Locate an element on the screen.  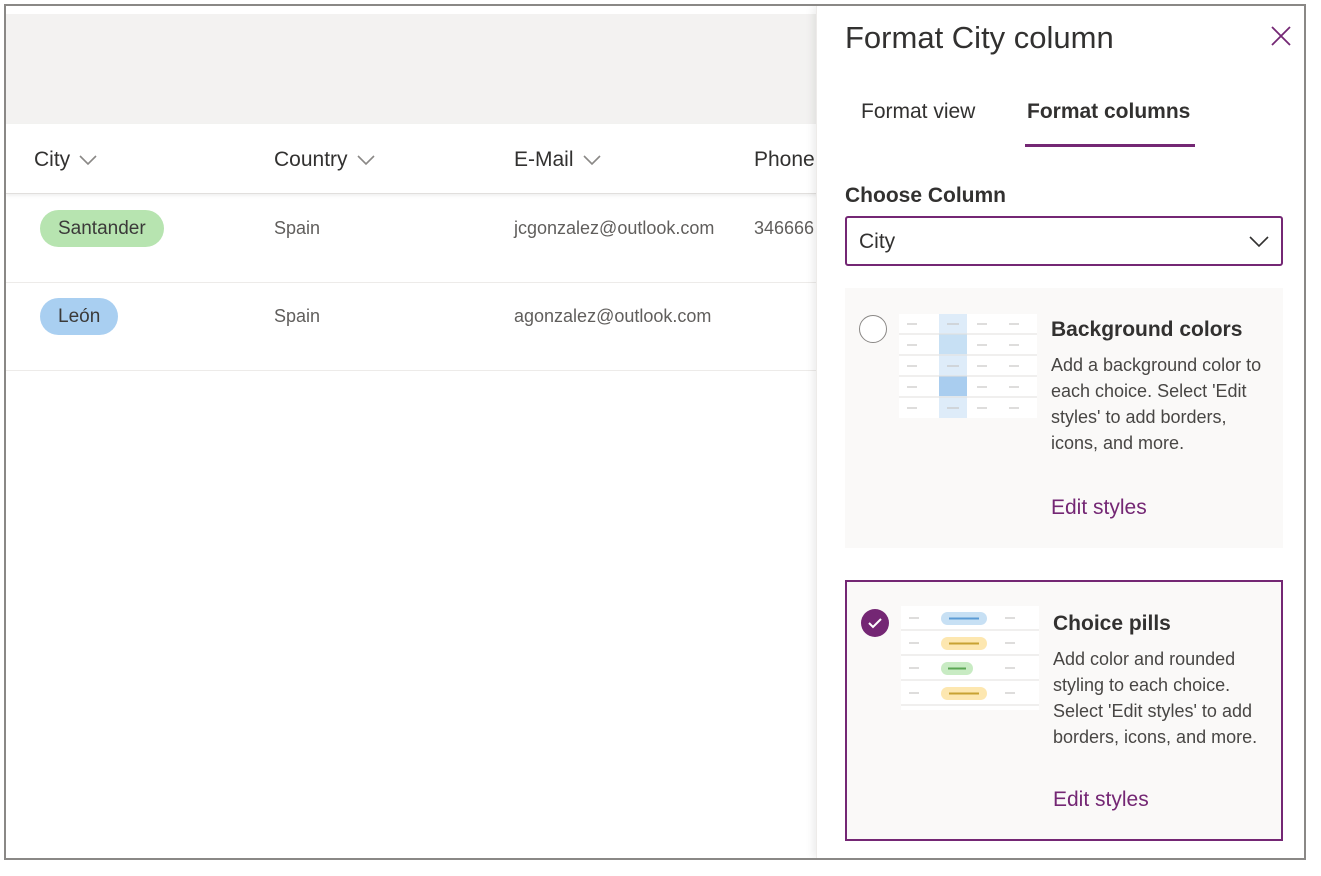
email-cell: jcgonzalez@outlook.com is located at coordinates (614, 228).